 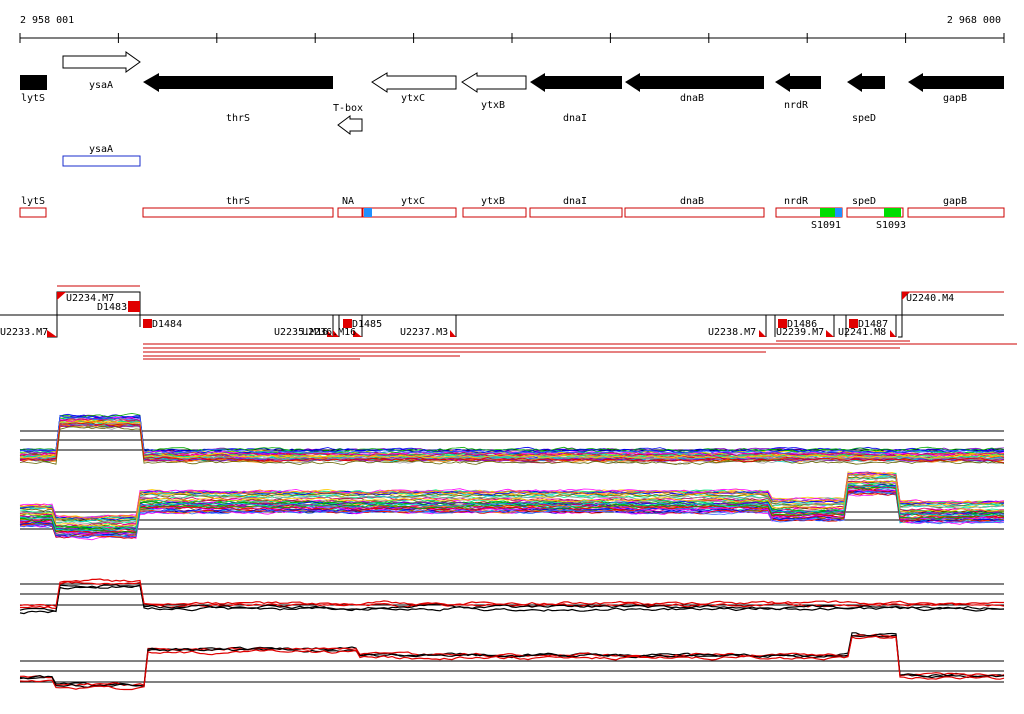 What do you see at coordinates (827, 212) in the screenshot?
I see `site-S1091-marker` at bounding box center [827, 212].